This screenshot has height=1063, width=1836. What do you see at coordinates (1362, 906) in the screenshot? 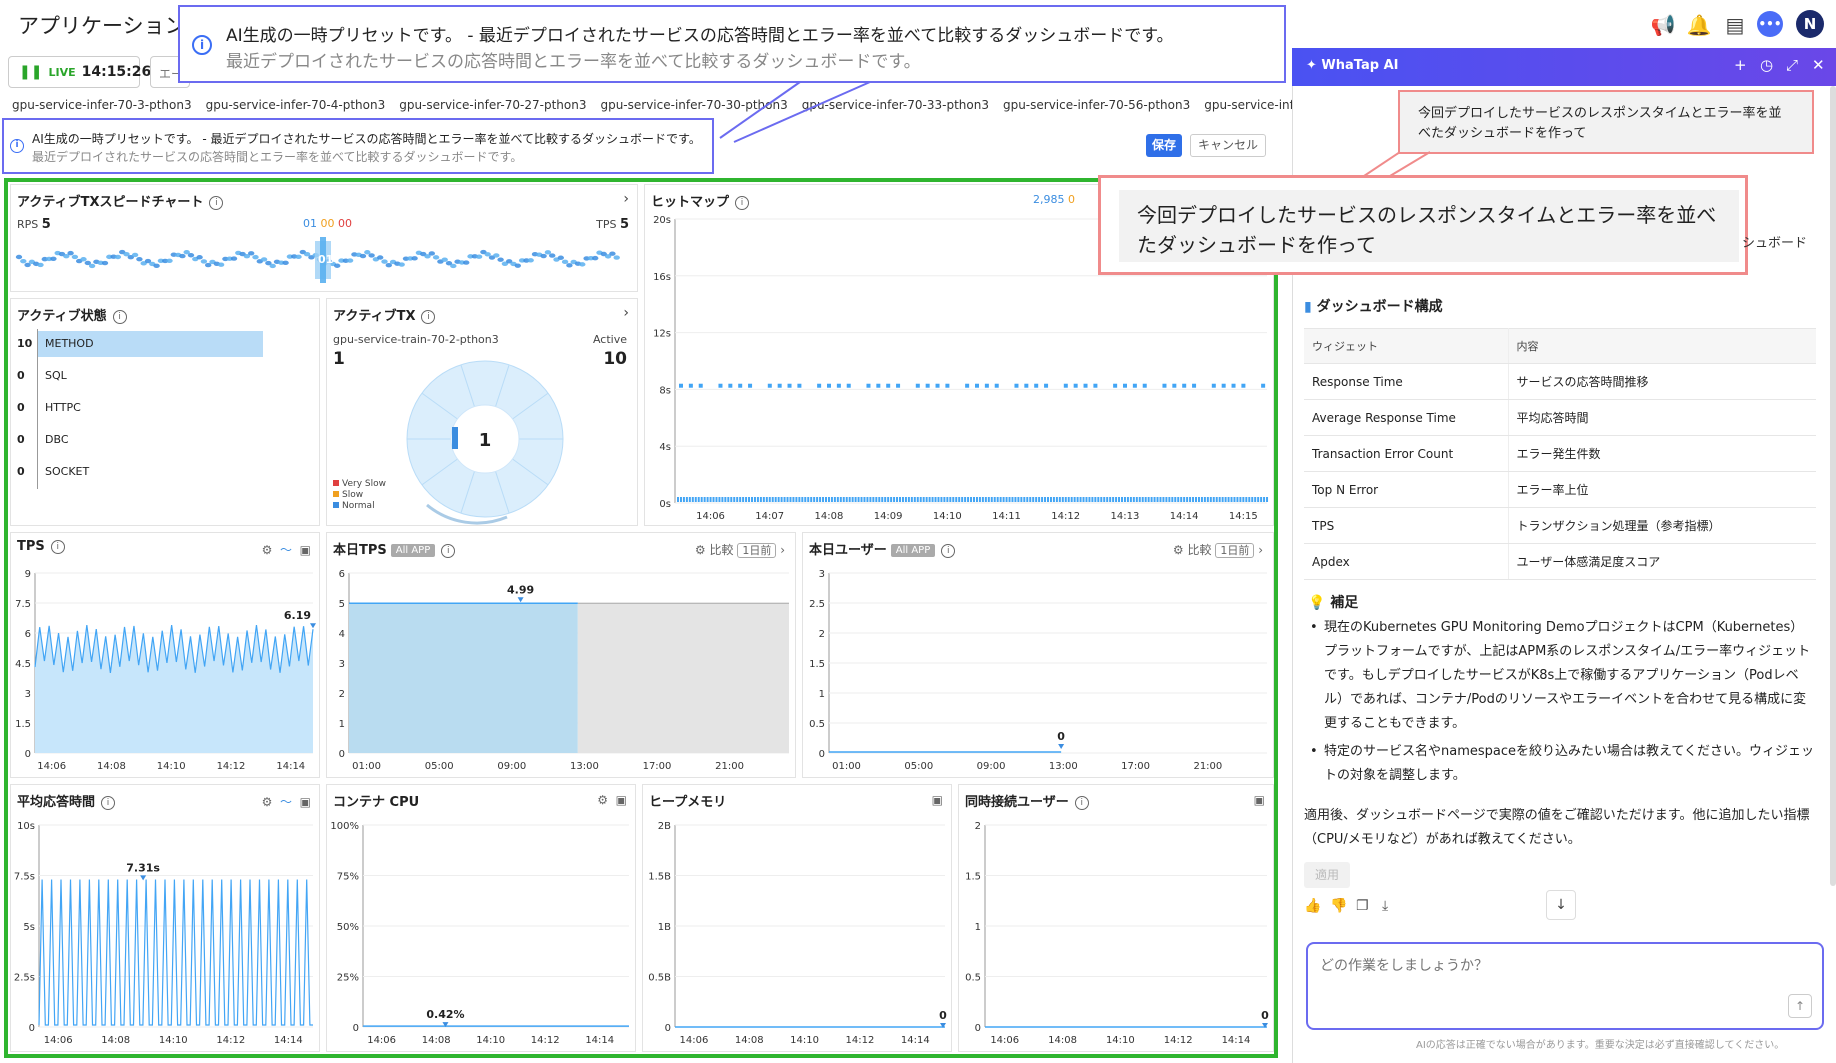
I see `copy-icon: ❐` at bounding box center [1362, 906].